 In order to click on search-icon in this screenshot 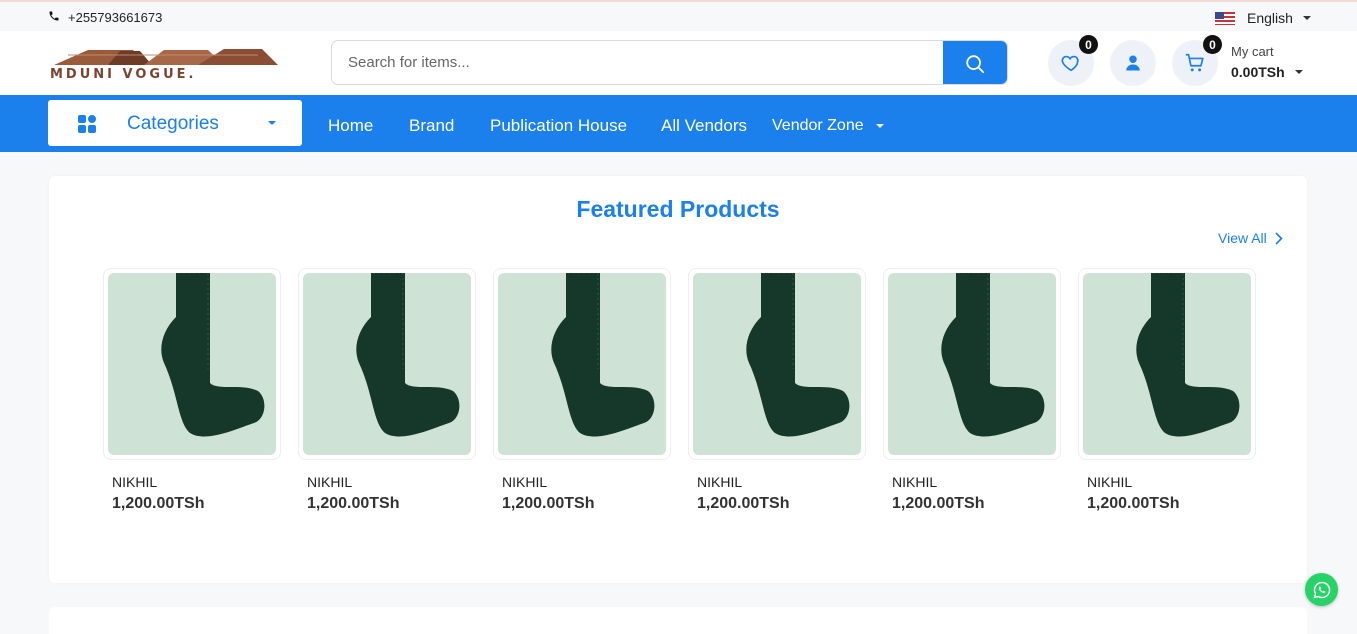, I will do `click(975, 63)`.